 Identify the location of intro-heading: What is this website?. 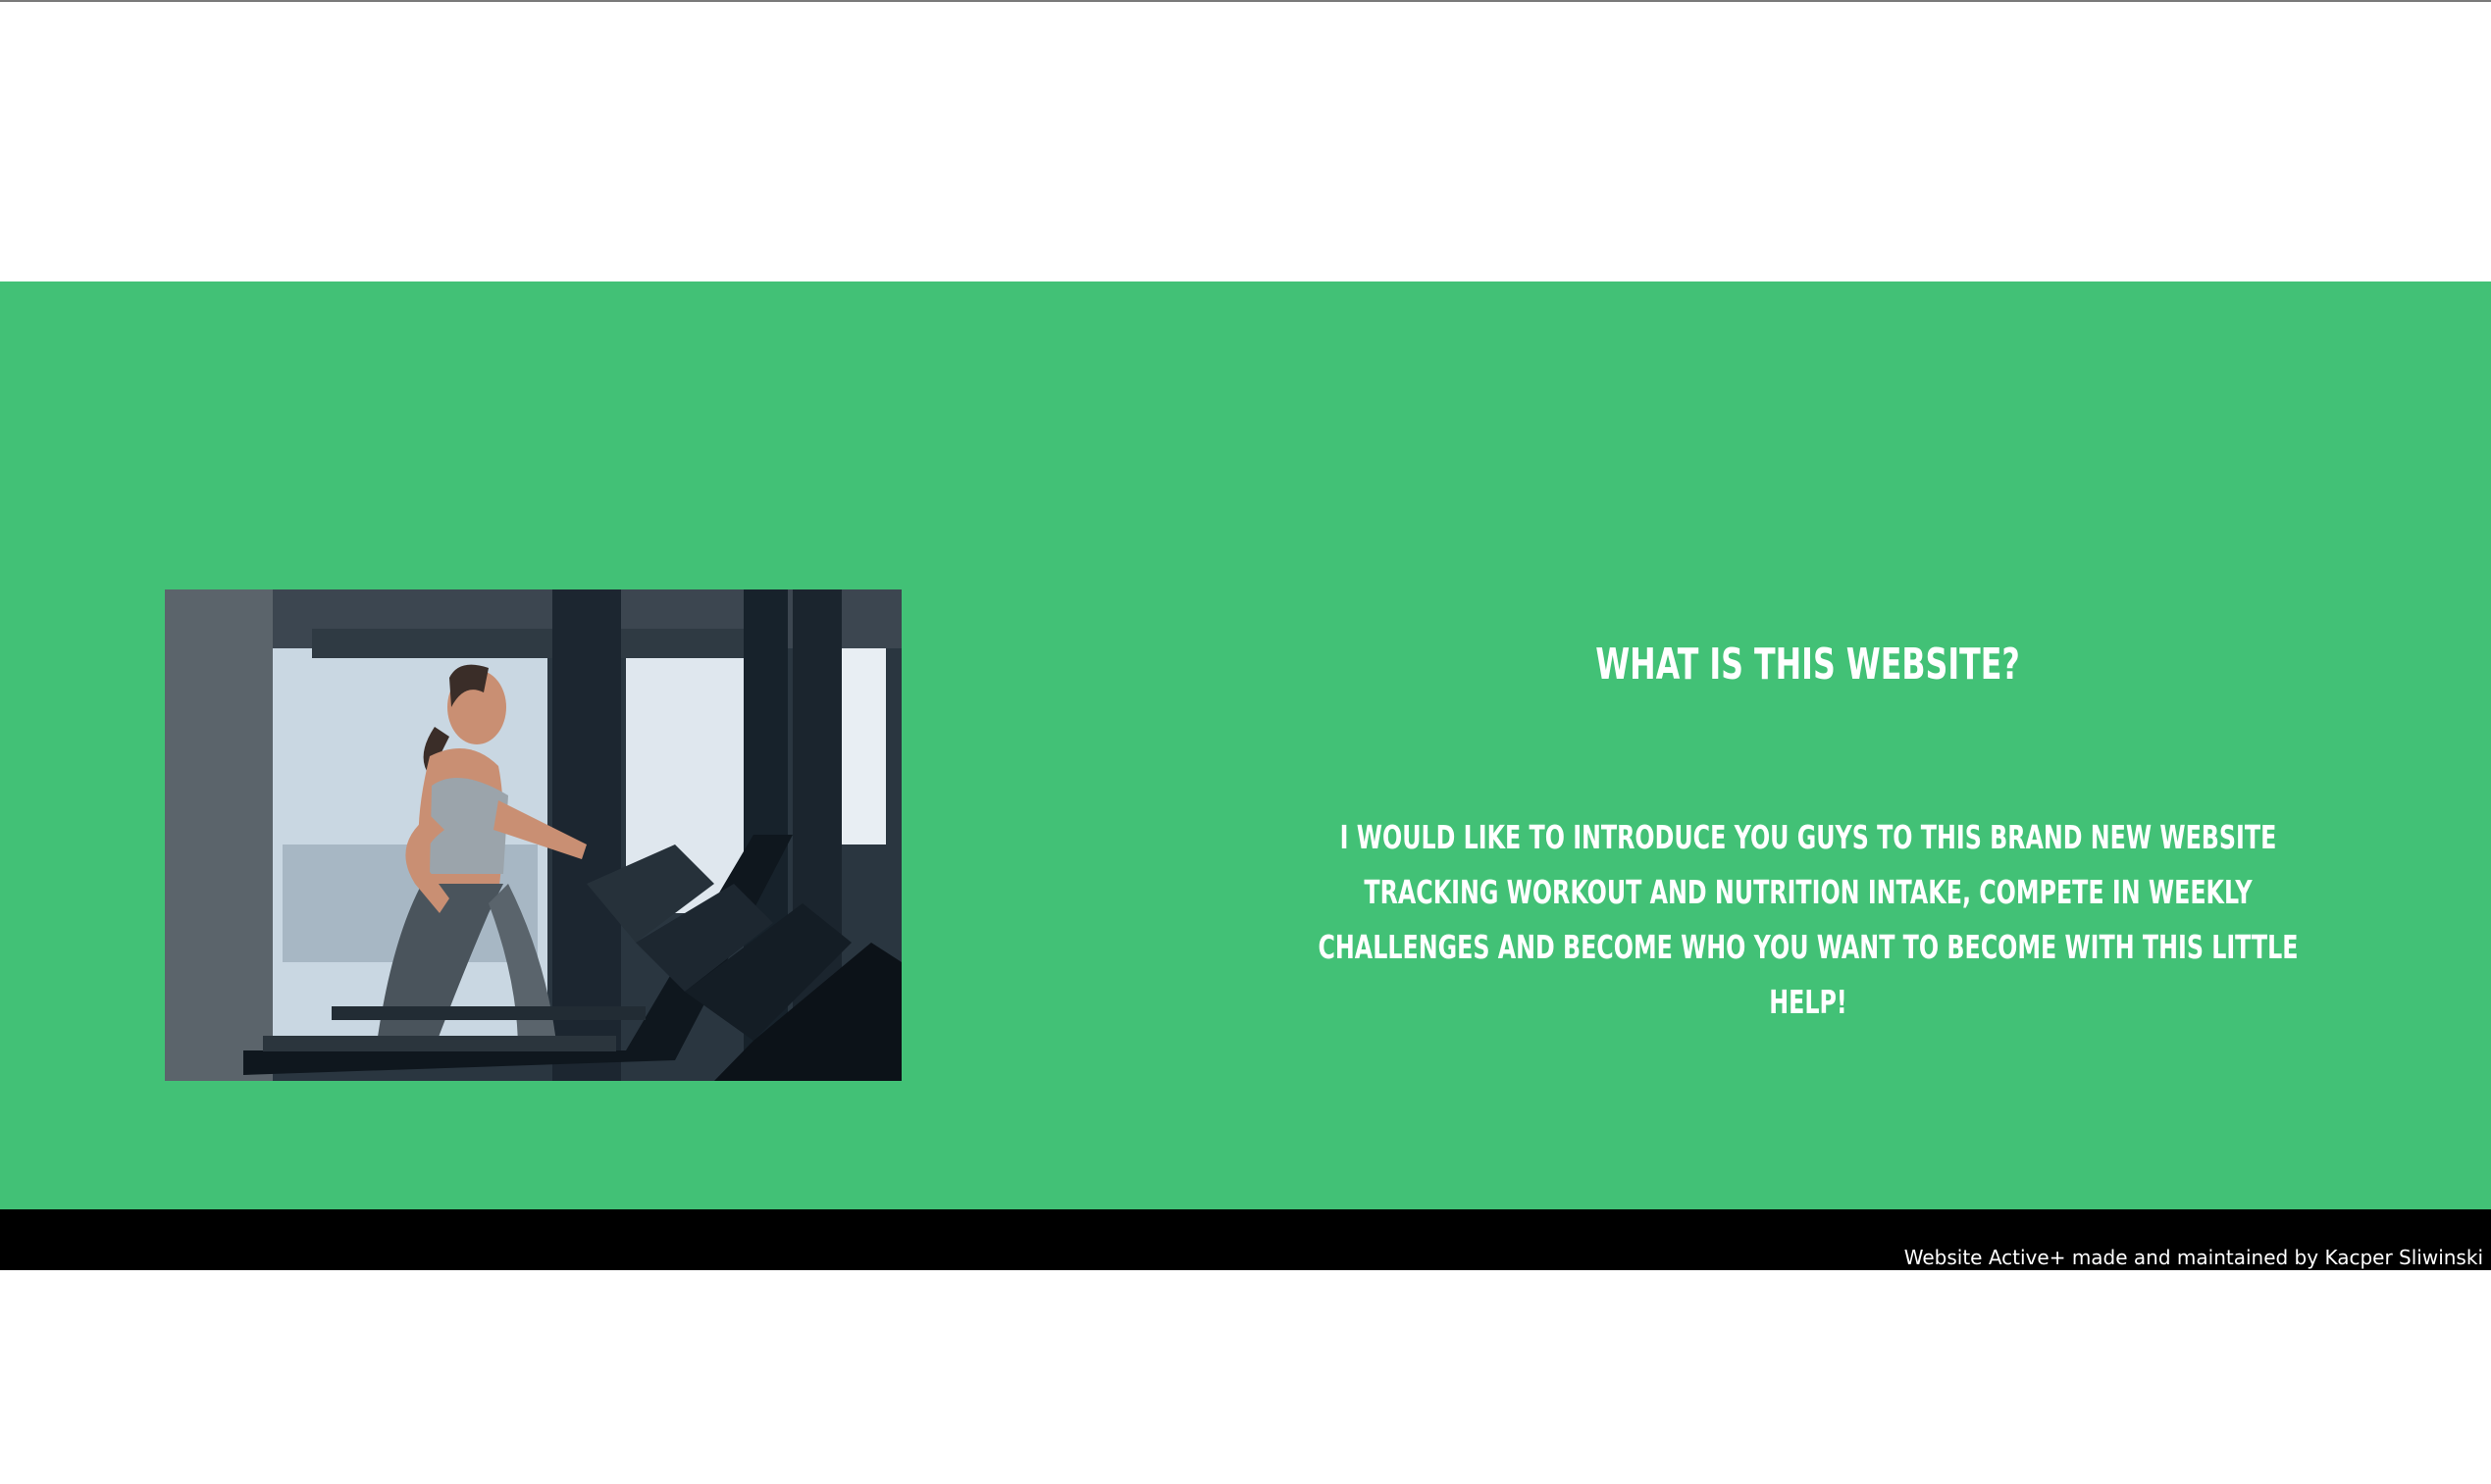
(1808, 665).